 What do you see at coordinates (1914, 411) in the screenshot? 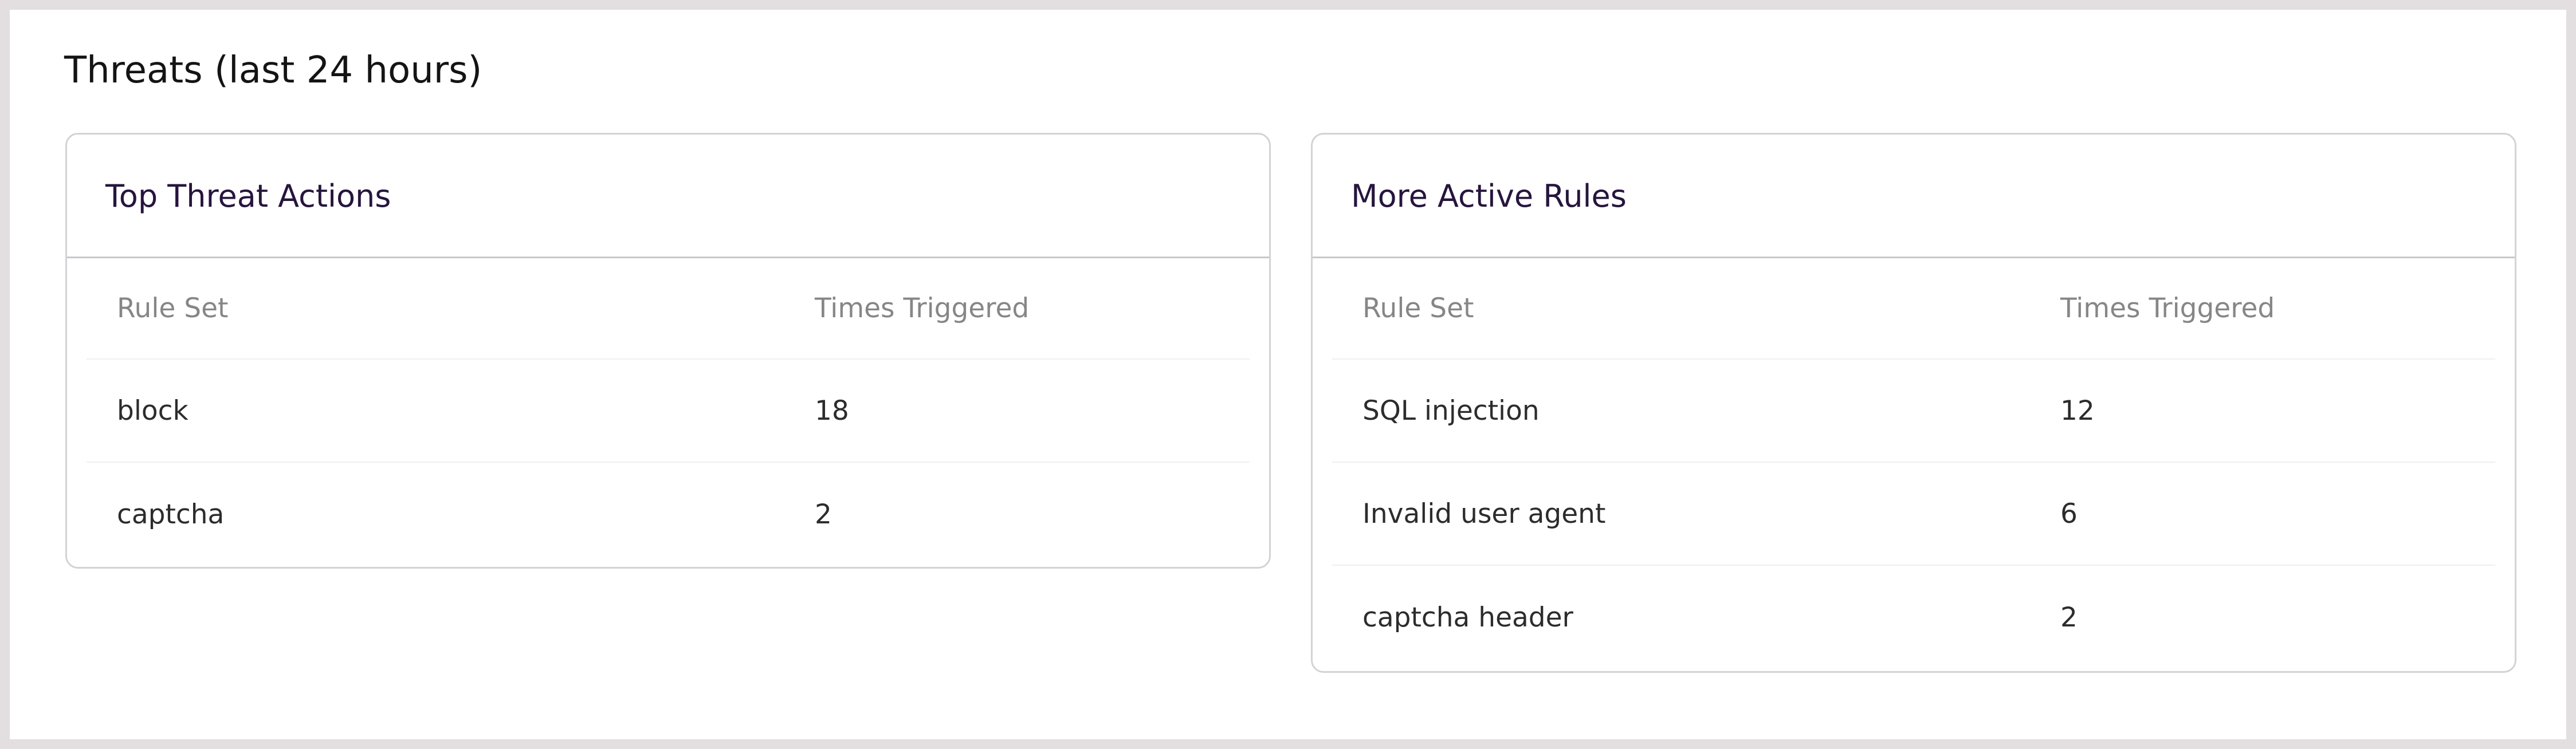
I see `table-row: SQL injection 12` at bounding box center [1914, 411].